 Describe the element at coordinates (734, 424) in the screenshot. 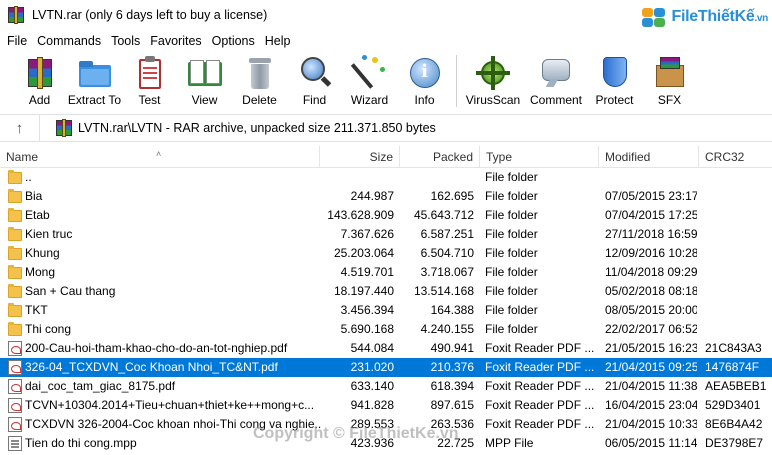

I see `file-crc32: 8E6B4A42` at that location.